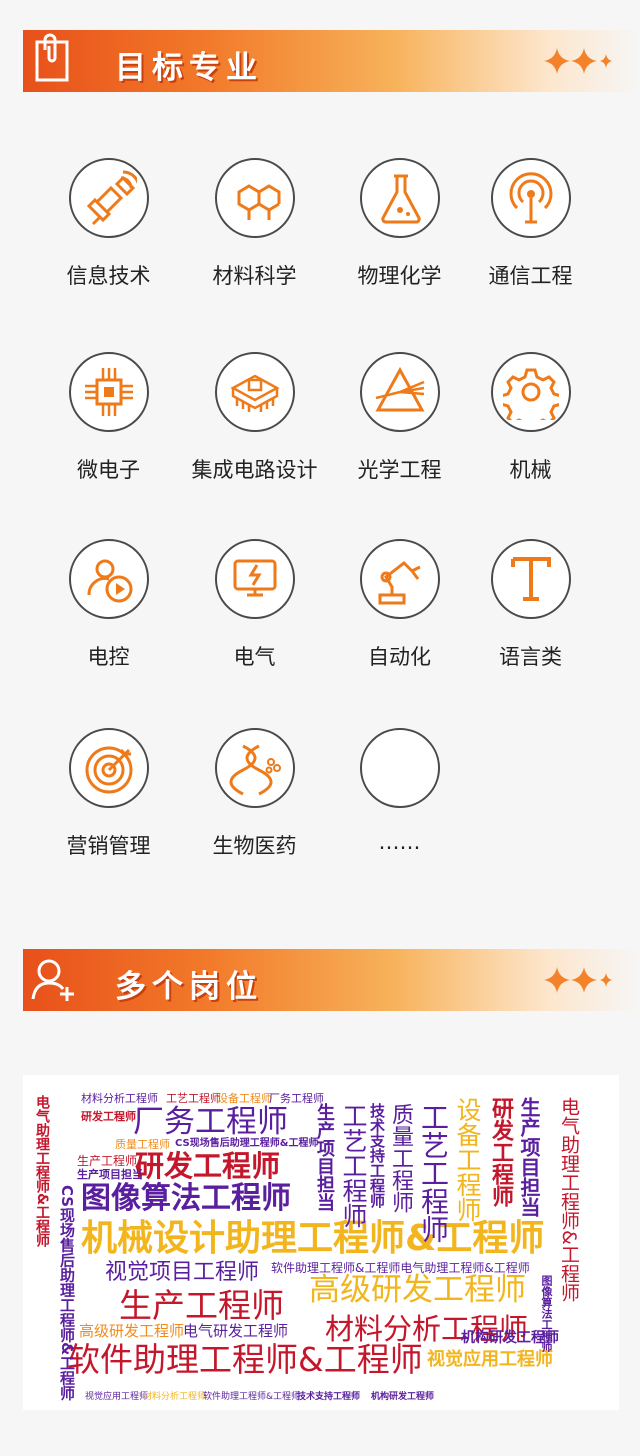  I want to click on major-item: 信息技术, so click(108, 224).